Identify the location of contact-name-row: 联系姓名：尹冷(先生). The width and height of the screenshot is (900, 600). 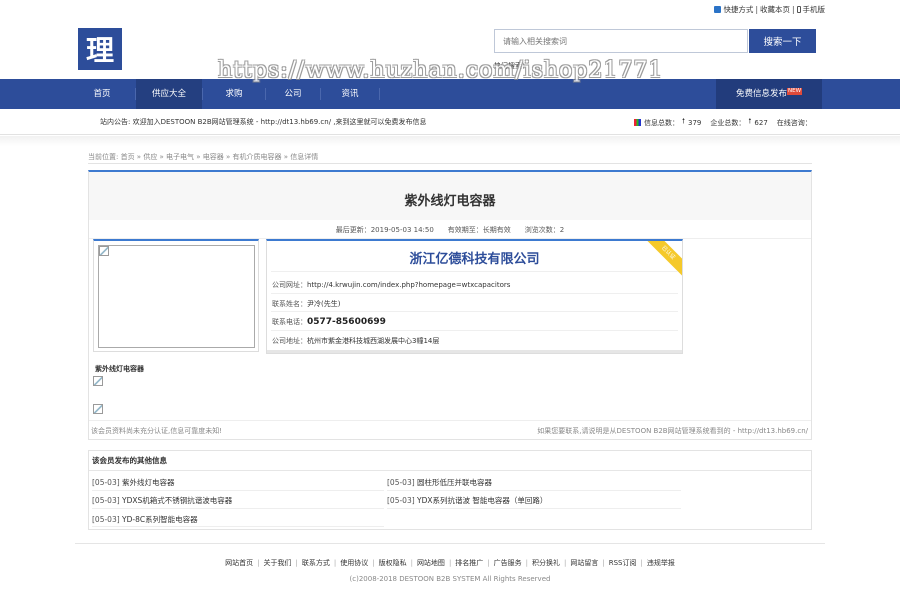
(306, 304).